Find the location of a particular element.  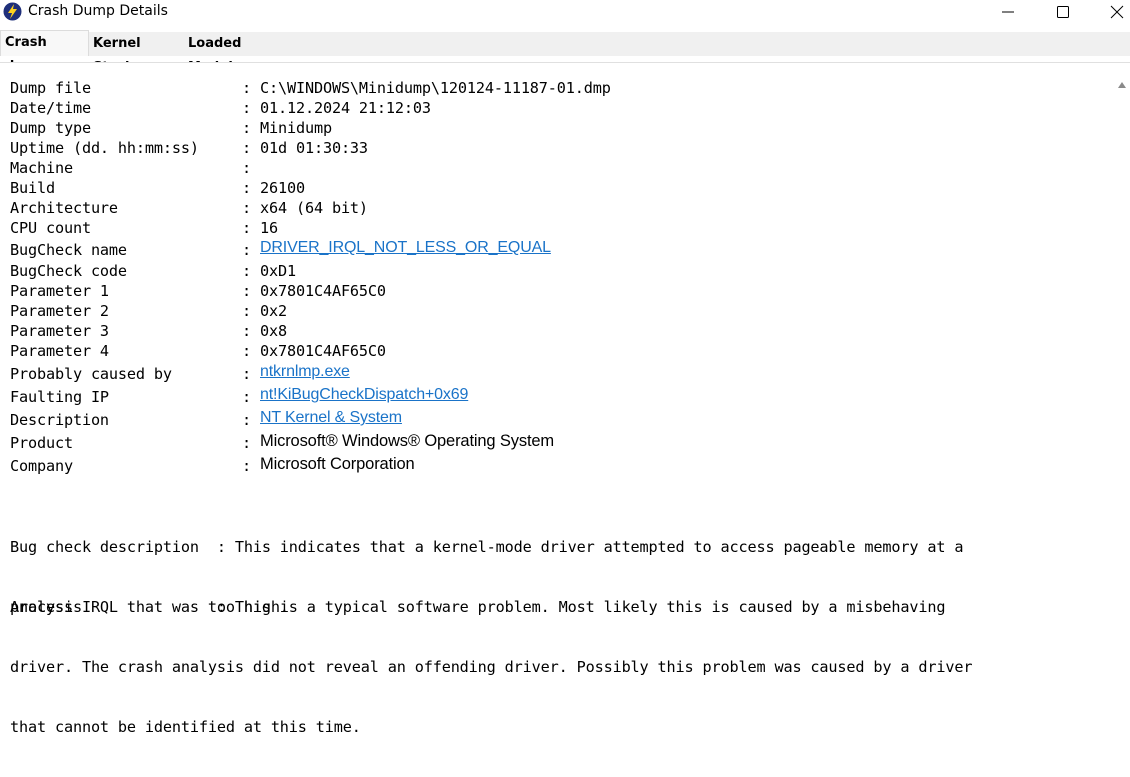

detail-link: NT Kernel & System is located at coordinates (331, 418).